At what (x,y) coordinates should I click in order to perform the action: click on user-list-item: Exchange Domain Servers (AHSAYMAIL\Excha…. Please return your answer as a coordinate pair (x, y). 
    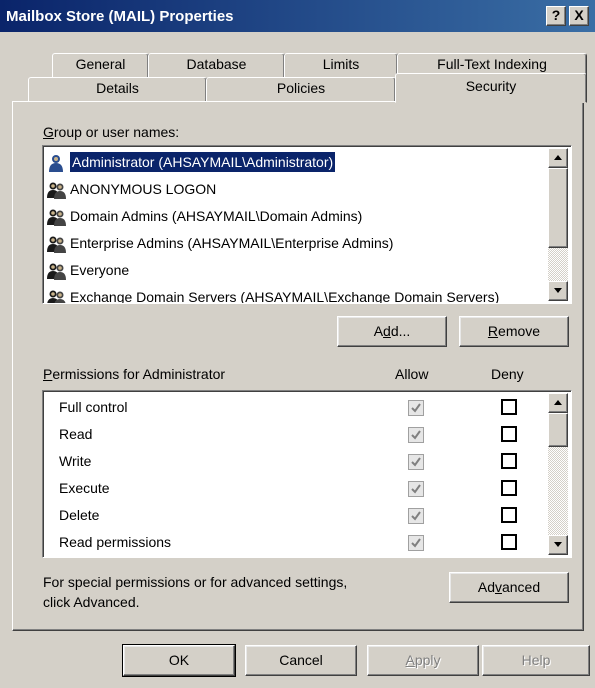
    Looking at the image, I should click on (273, 294).